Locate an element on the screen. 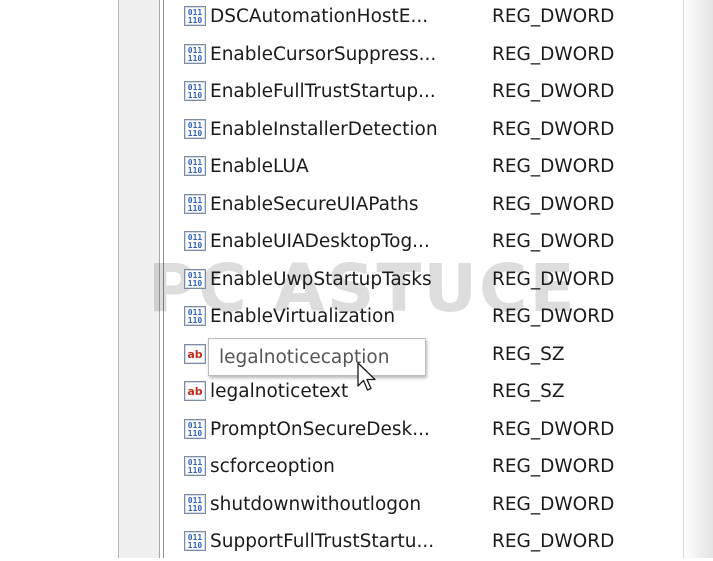 The width and height of the screenshot is (713, 561). value-row: ab legalnoticetext REG_SZ is located at coordinates (426, 392).